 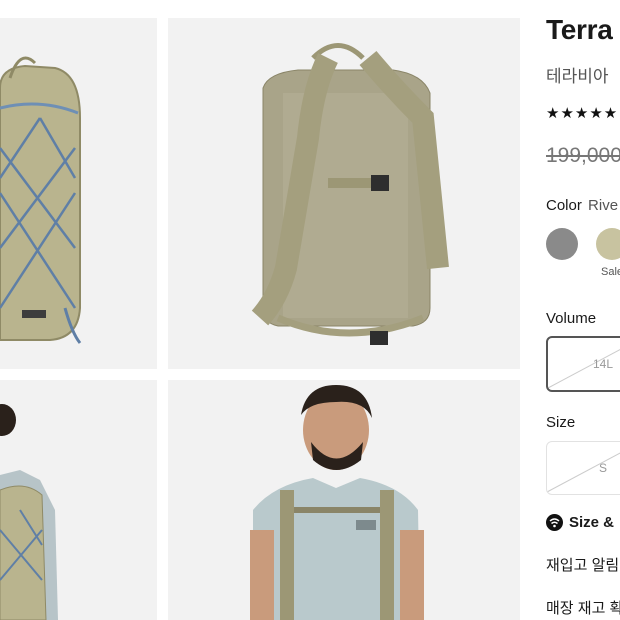 I want to click on size-label: Size, so click(x=561, y=422).